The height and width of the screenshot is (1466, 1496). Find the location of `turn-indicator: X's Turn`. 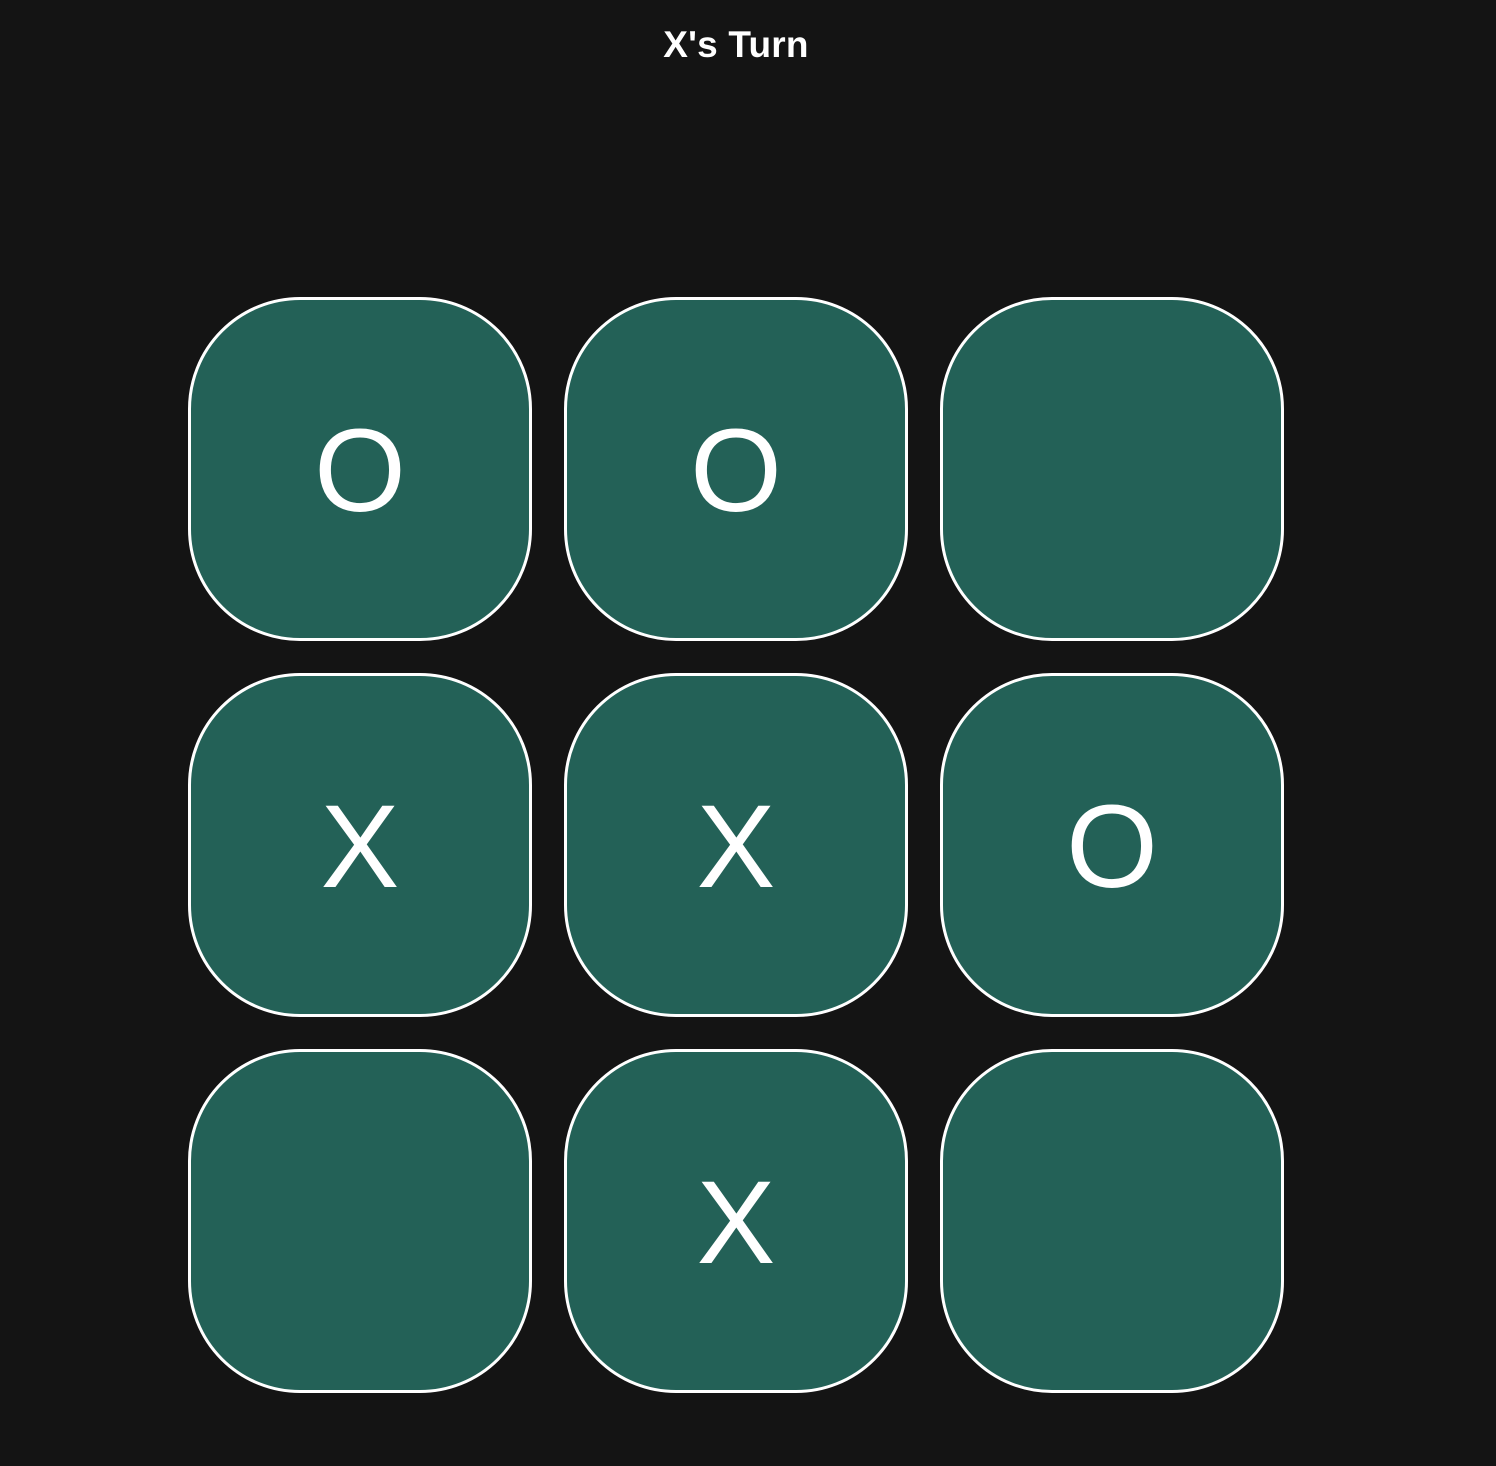

turn-indicator: X's Turn is located at coordinates (736, 44).